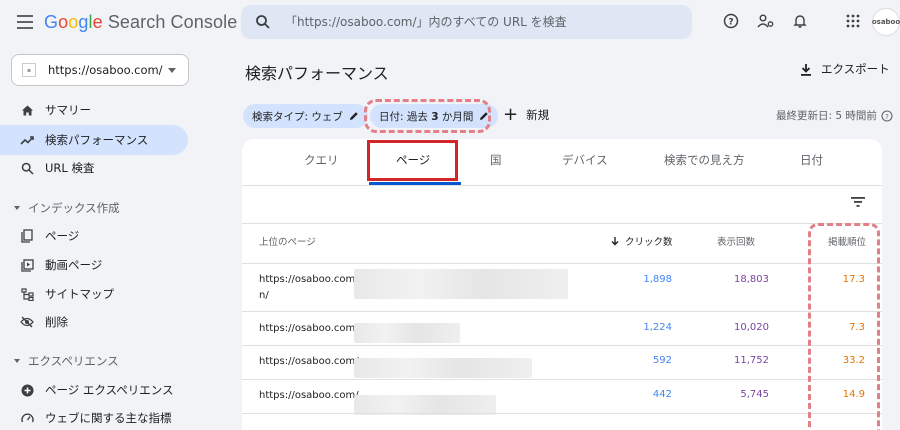 This screenshot has height=430, width=900. Describe the element at coordinates (485, 22) in the screenshot. I see `search-input` at that location.